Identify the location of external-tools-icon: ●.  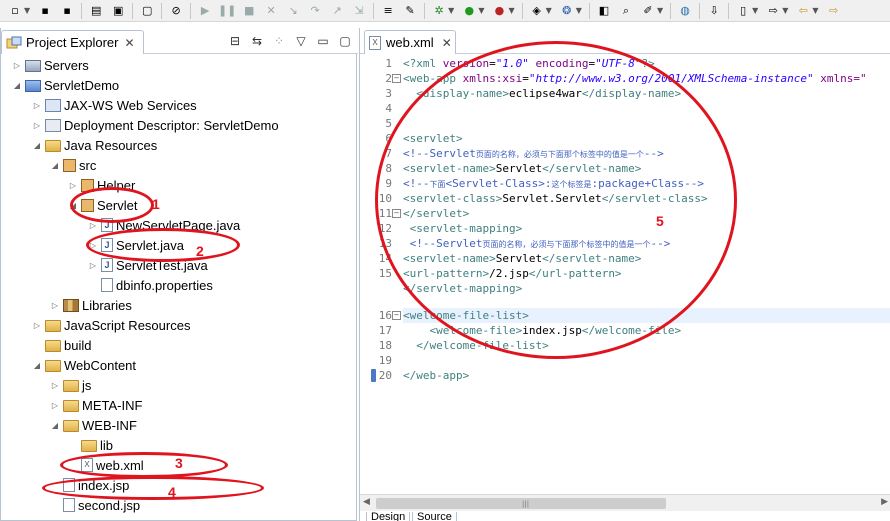
(499, 11).